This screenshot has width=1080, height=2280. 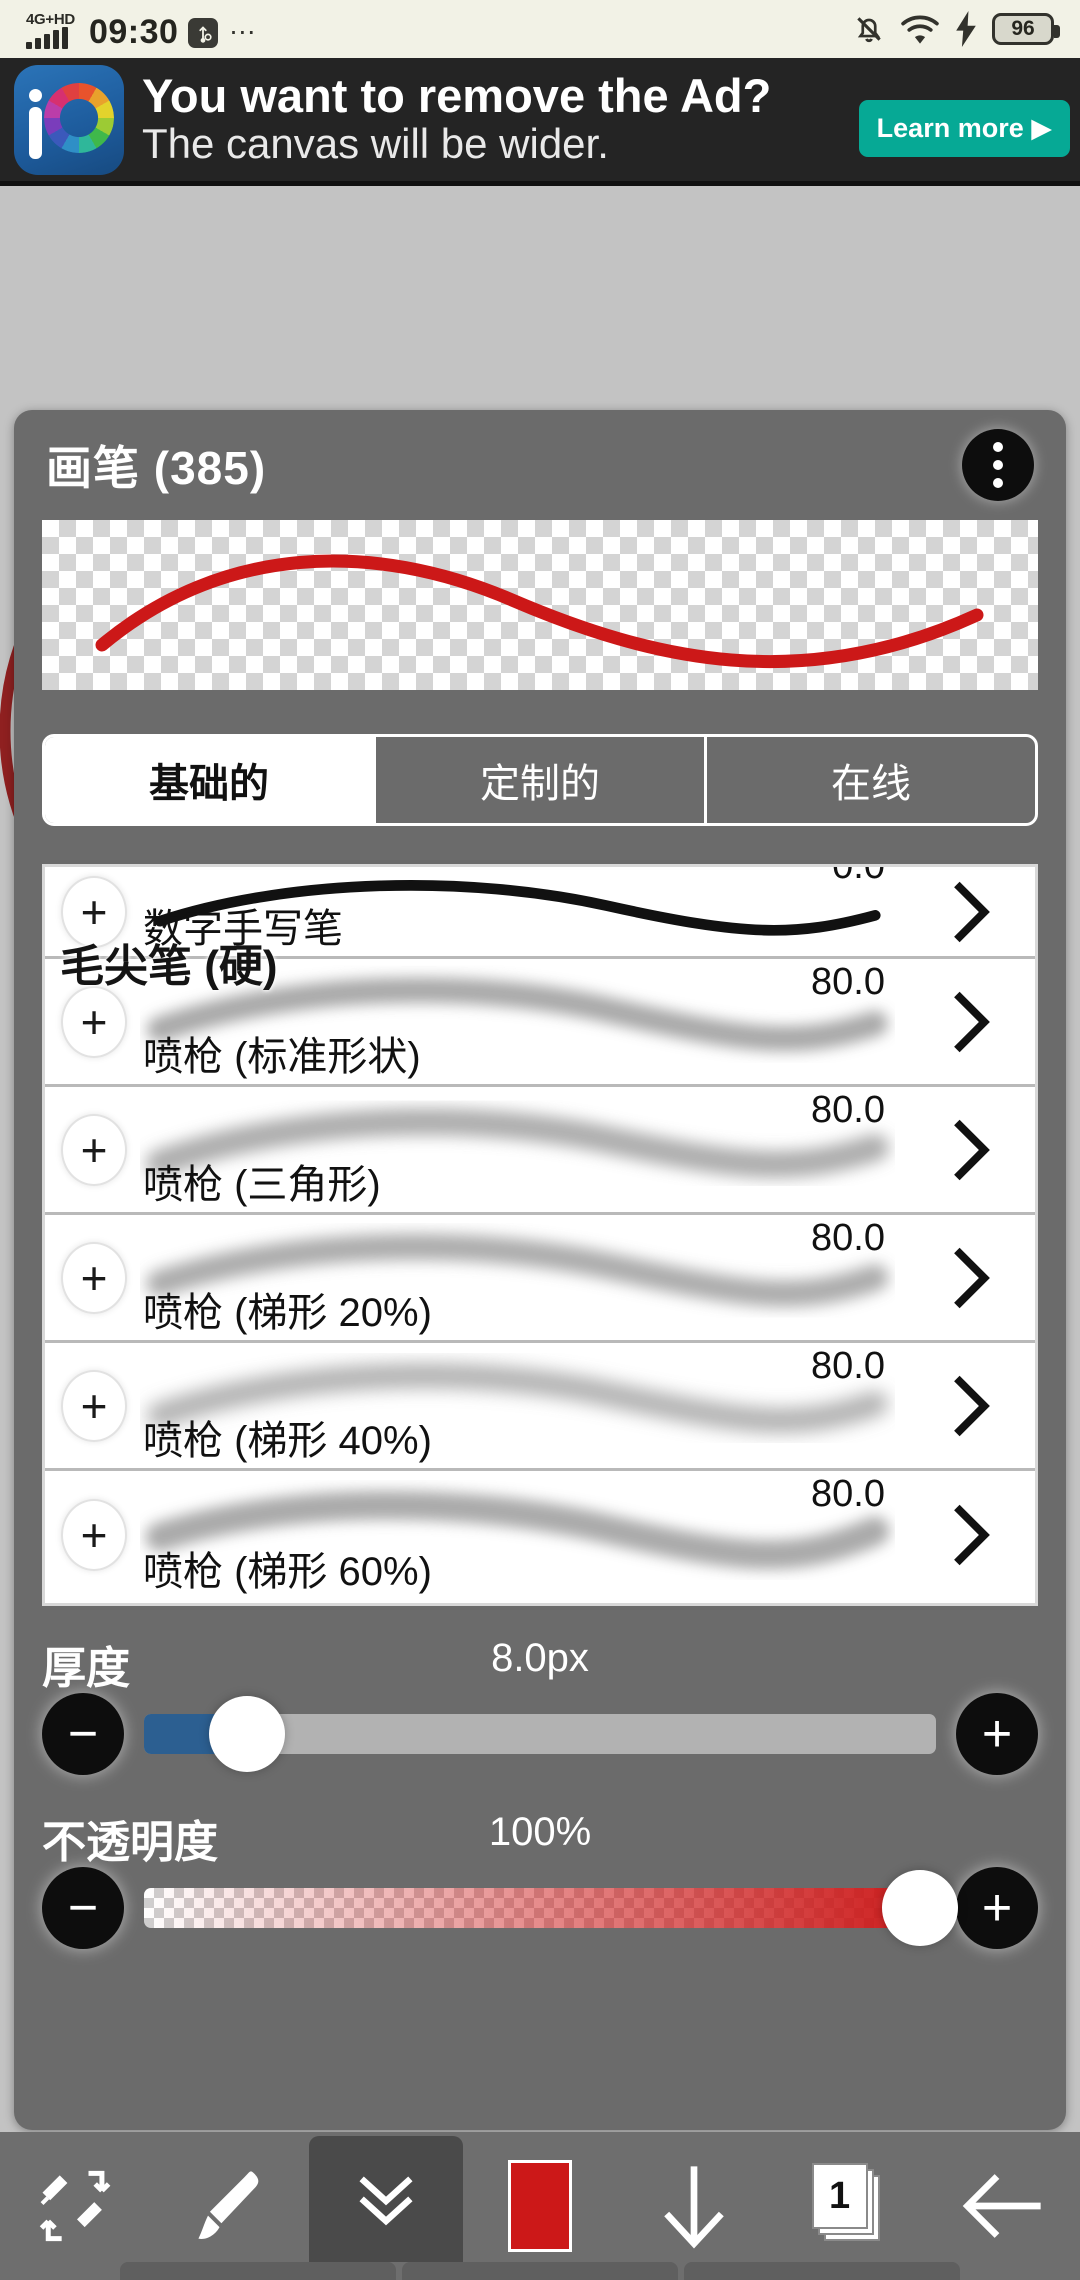 I want to click on clock-label: 09:30, so click(x=133, y=32).